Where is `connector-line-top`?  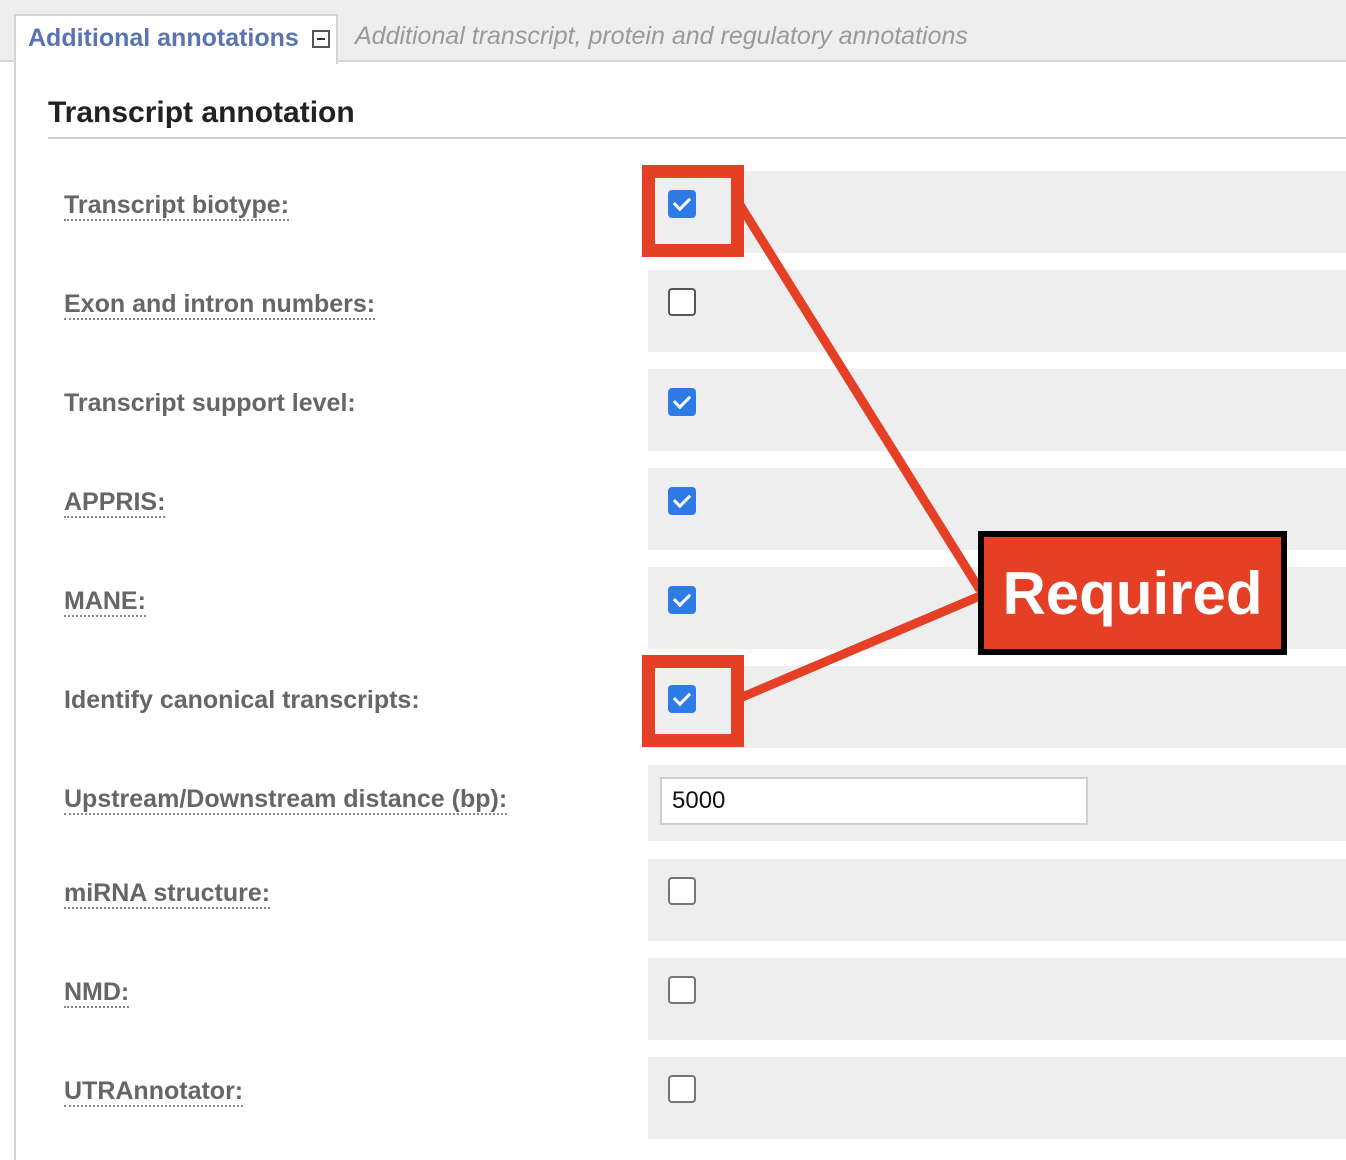 connector-line-top is located at coordinates (860, 397).